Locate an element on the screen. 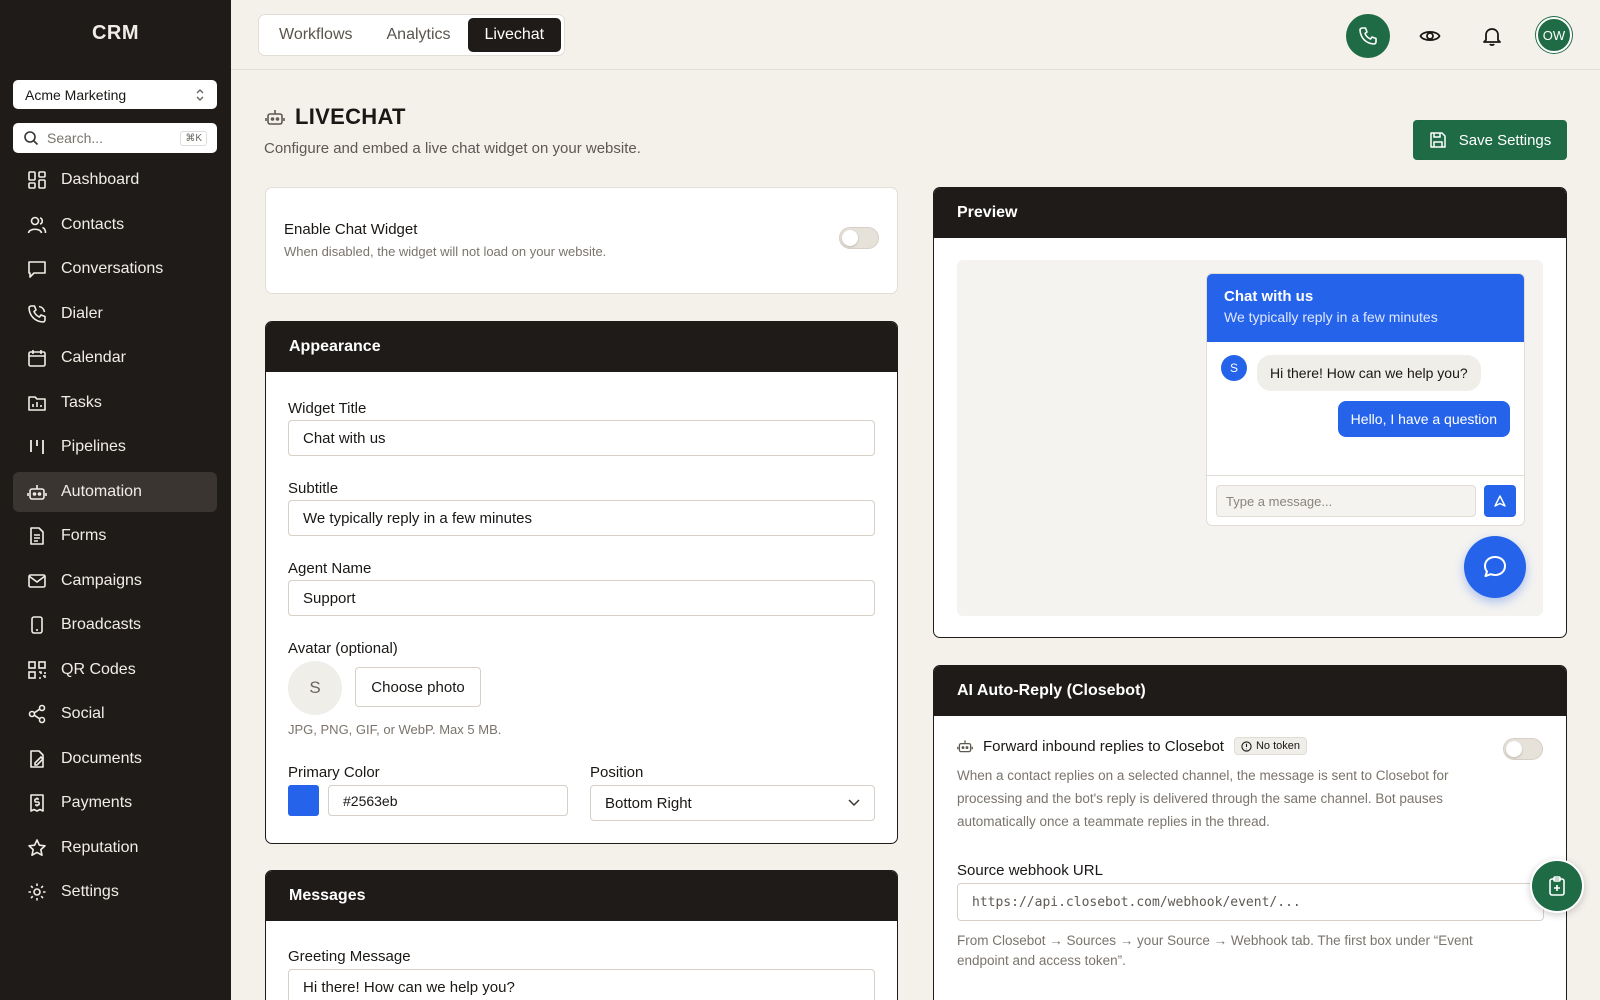 The height and width of the screenshot is (1000, 1600). phone-icon is located at coordinates (1368, 36).